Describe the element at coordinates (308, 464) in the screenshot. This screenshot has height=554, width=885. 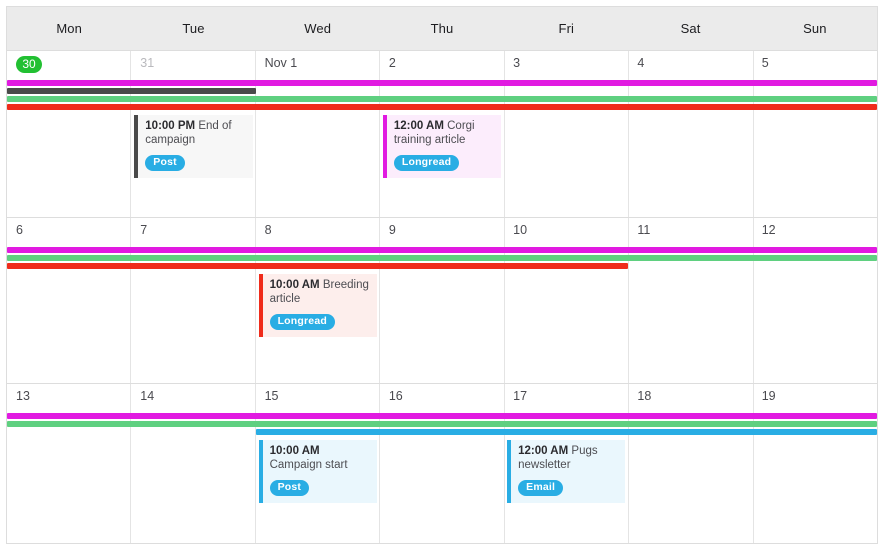
I see `event-name: Campaign start` at that location.